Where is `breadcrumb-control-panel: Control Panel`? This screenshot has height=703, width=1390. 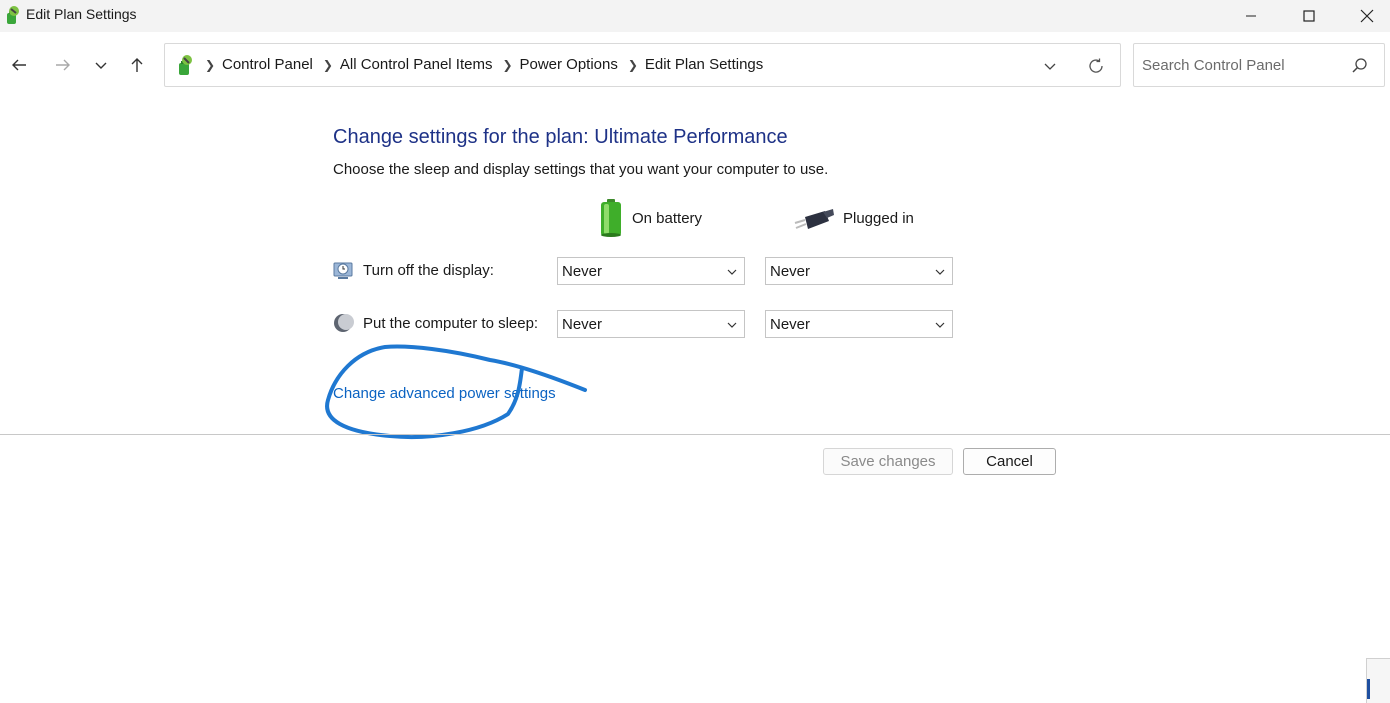 breadcrumb-control-panel: Control Panel is located at coordinates (267, 64).